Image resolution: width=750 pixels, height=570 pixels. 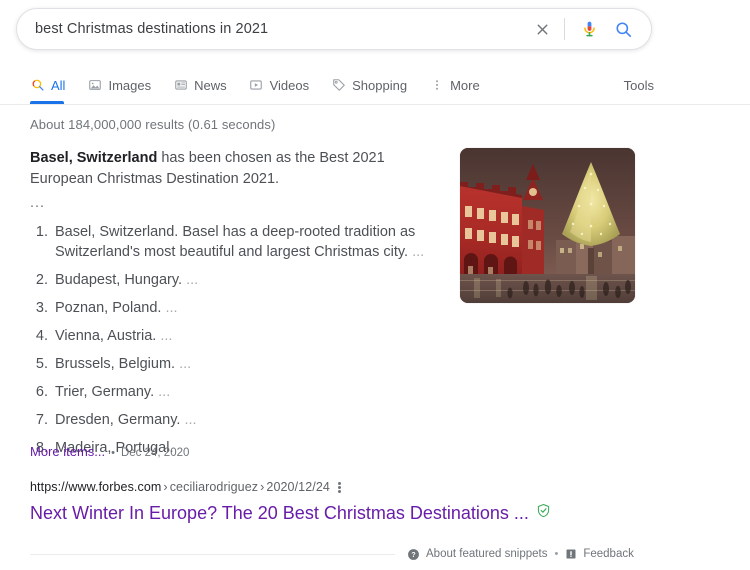 What do you see at coordinates (130, 85) in the screenshot?
I see `tab-images-label: Images` at bounding box center [130, 85].